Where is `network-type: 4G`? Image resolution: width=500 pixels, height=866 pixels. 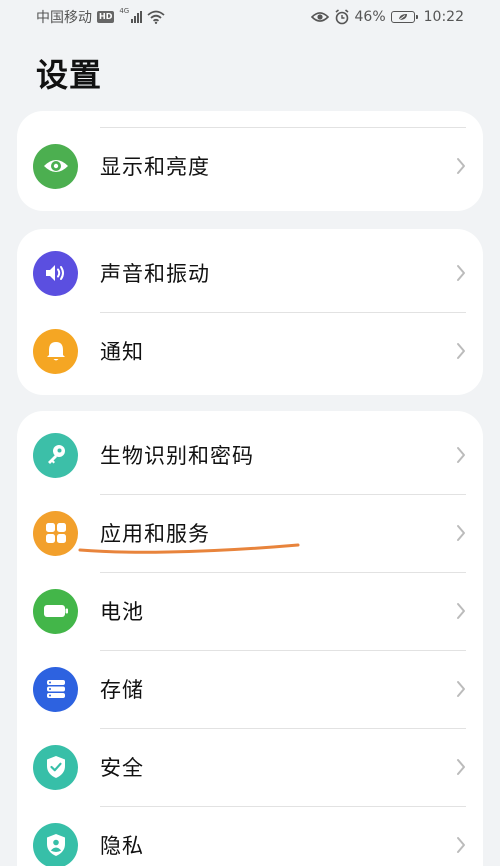
network-type: 4G is located at coordinates (124, 11).